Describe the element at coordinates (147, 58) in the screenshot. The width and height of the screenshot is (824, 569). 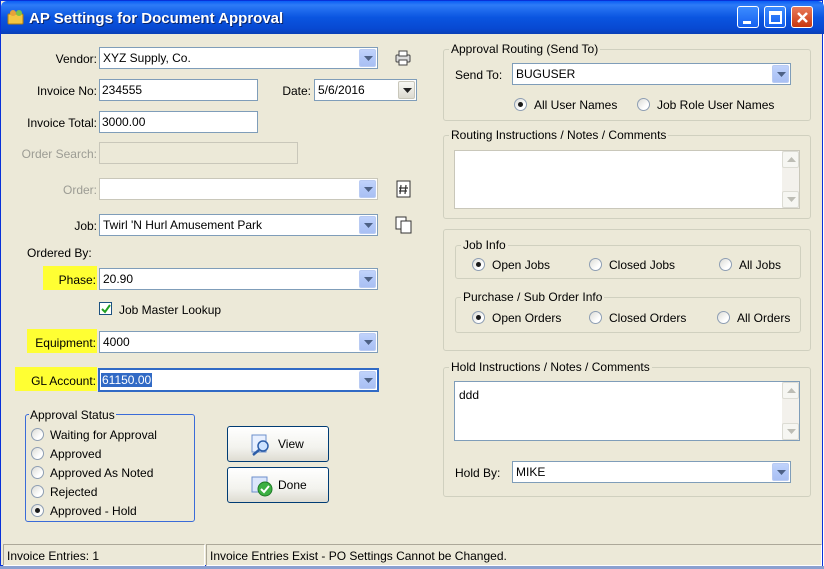
I see `vendor-value: XYZ Supply, Co.` at that location.